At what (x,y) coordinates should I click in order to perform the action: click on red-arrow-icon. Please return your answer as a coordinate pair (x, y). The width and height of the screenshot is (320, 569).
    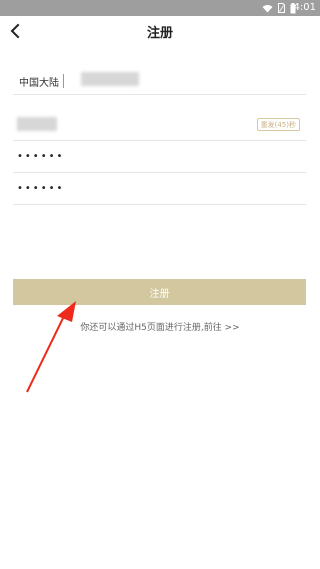
    Looking at the image, I should click on (51, 347).